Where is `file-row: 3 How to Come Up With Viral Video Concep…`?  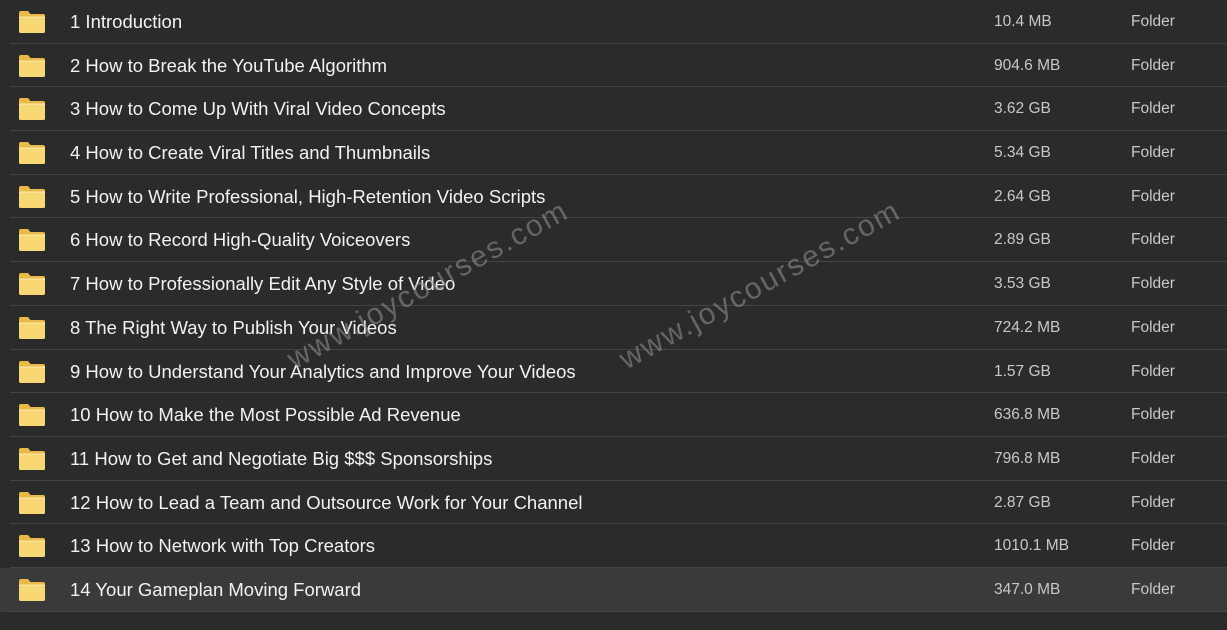
file-row: 3 How to Come Up With Viral Video Concep… is located at coordinates (613, 109).